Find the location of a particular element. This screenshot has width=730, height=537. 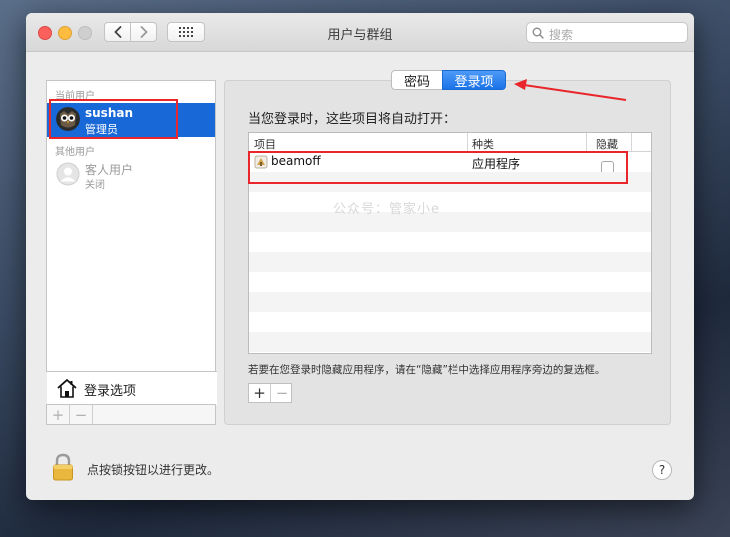

column-kind: 种类 is located at coordinates (483, 144).